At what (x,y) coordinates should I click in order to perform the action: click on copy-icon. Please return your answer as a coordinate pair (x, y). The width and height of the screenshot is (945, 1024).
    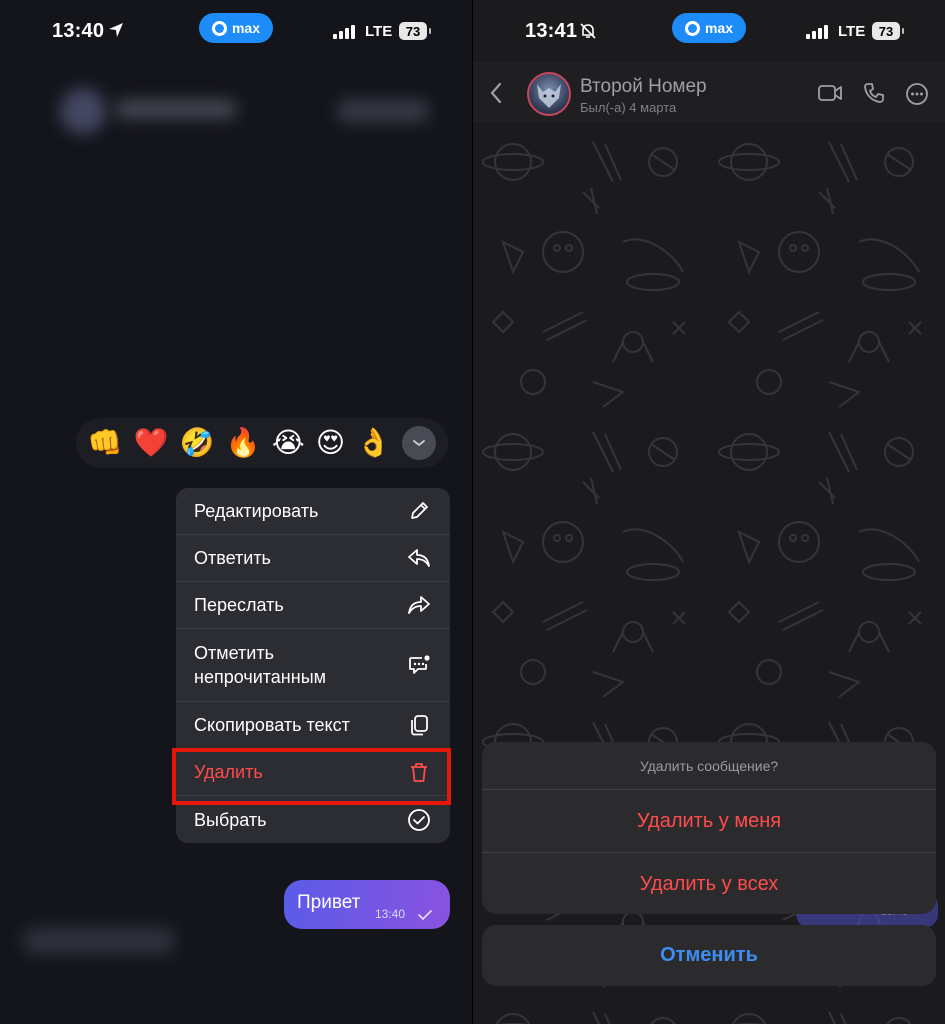
    Looking at the image, I should click on (419, 725).